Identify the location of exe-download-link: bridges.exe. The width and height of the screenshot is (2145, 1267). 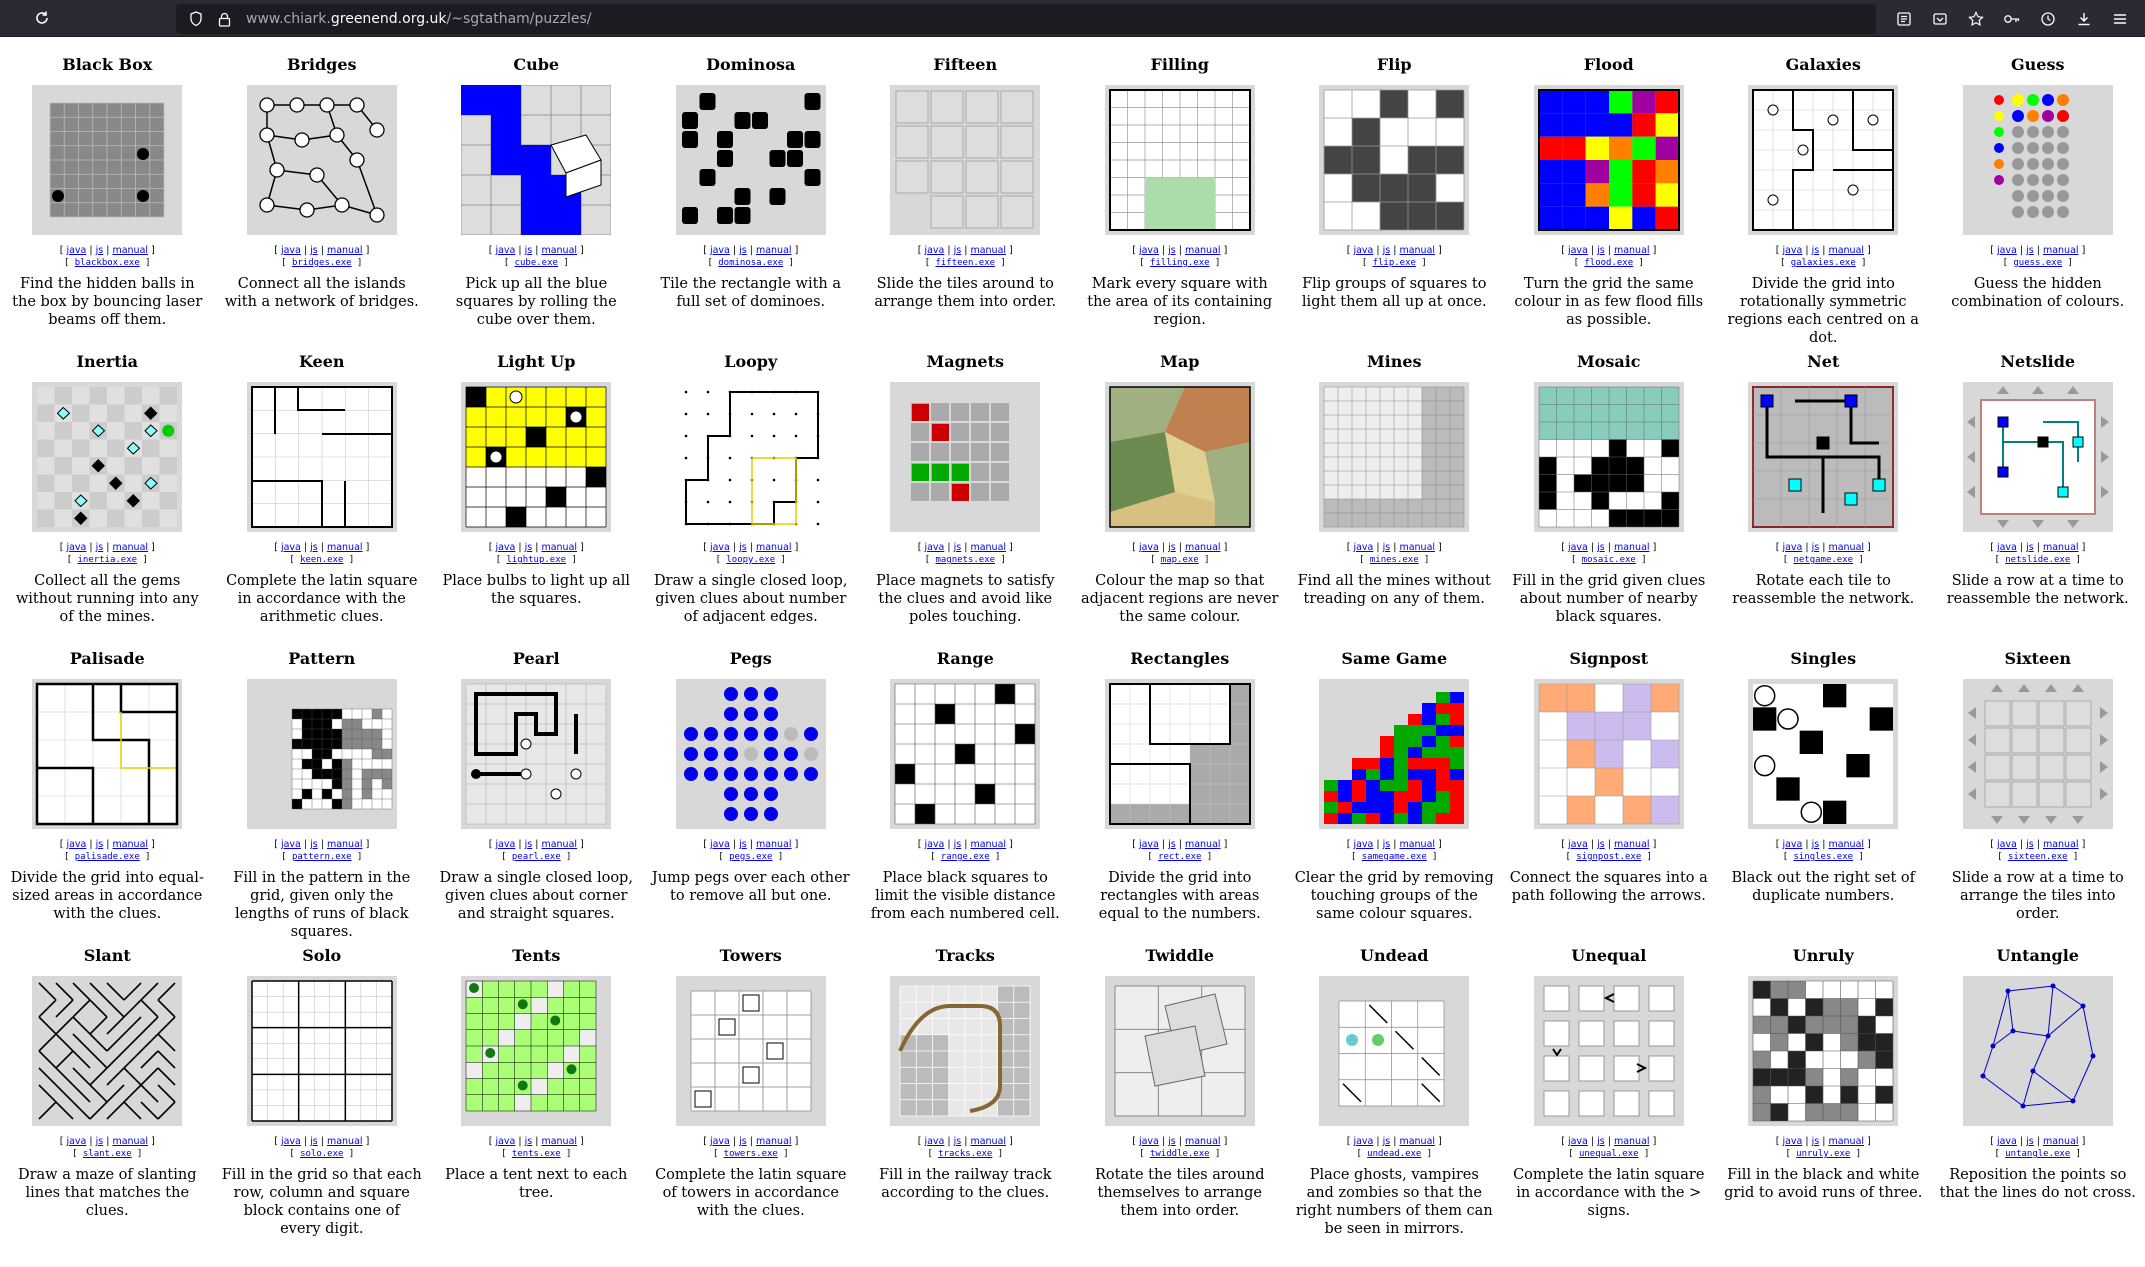
(322, 263).